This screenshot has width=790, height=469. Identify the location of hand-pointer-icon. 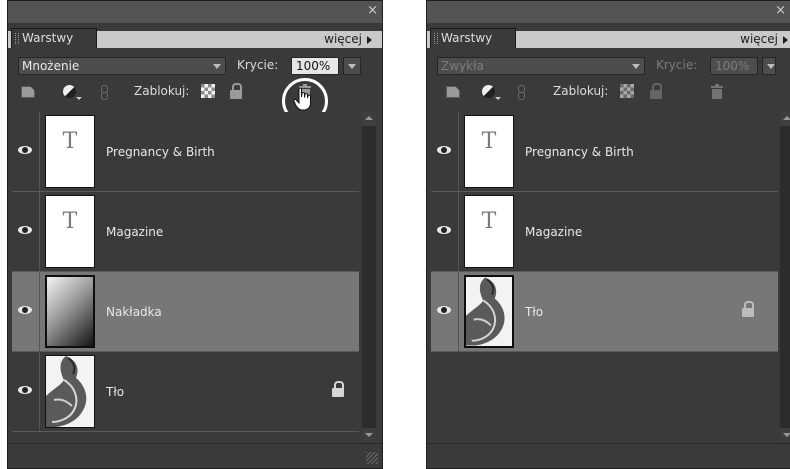
(302, 99).